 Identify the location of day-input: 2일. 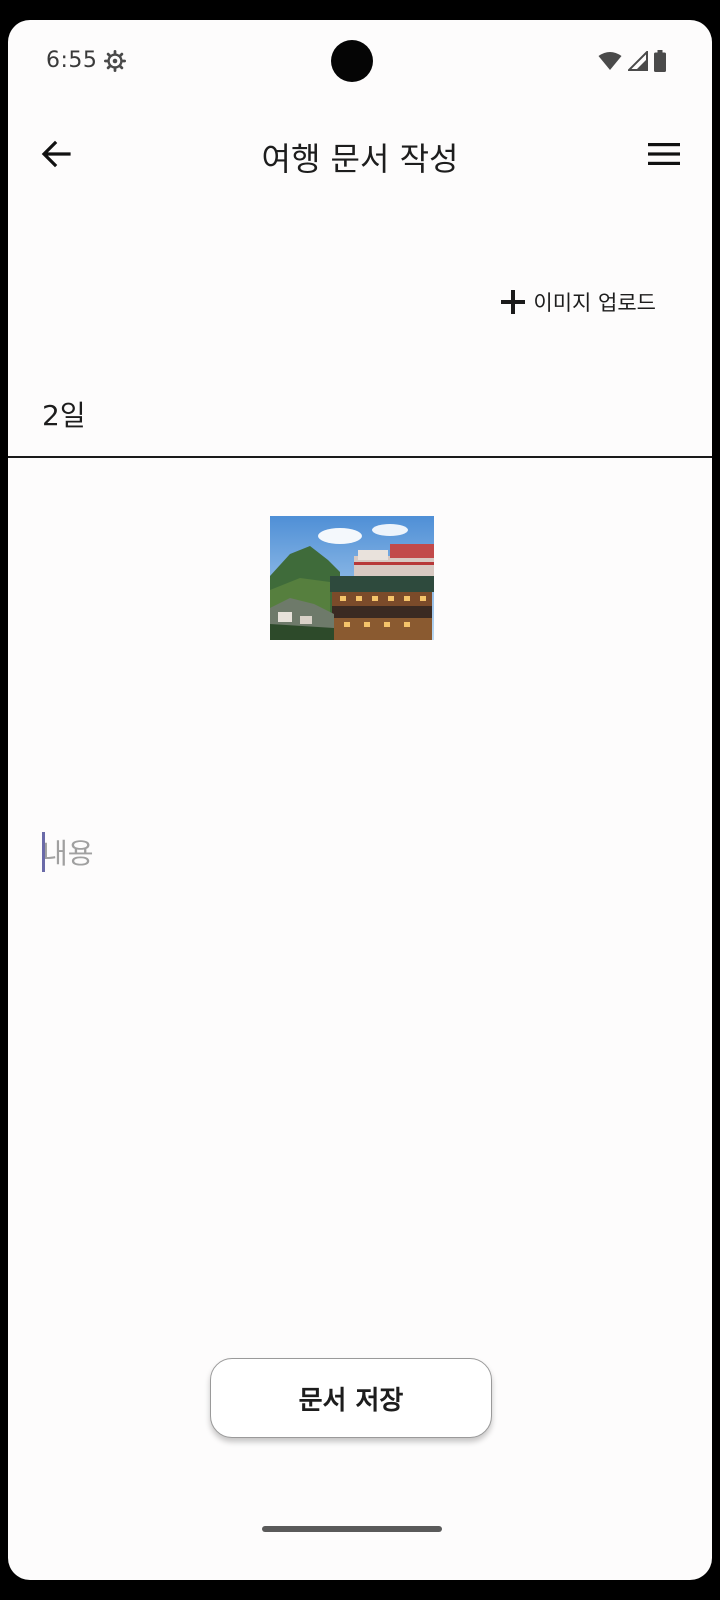
(360, 419).